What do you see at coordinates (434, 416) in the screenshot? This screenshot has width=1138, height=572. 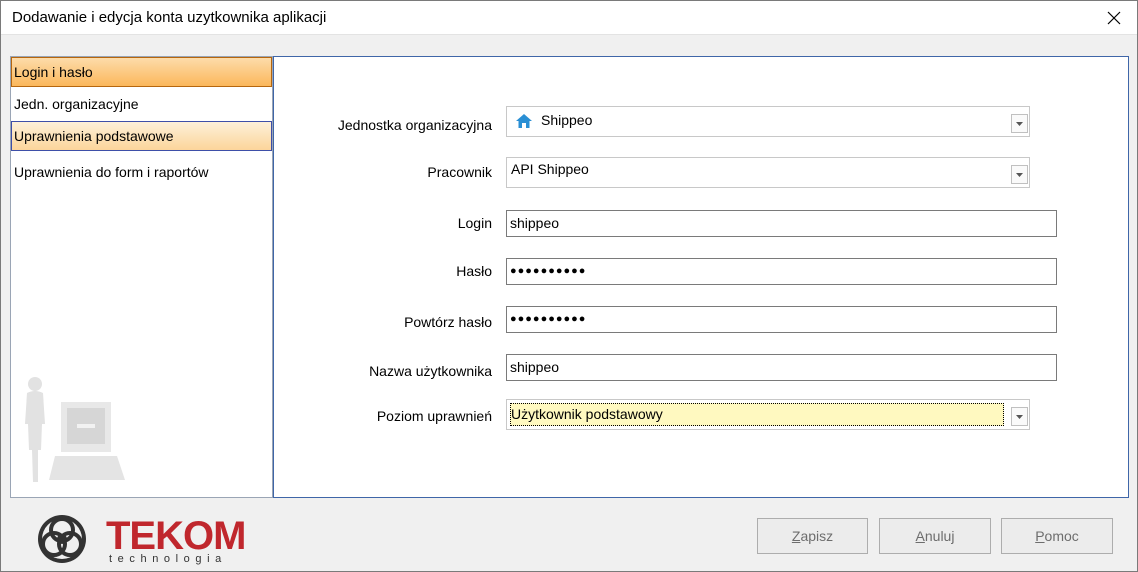 I see `level-label: Poziom uprawnień` at bounding box center [434, 416].